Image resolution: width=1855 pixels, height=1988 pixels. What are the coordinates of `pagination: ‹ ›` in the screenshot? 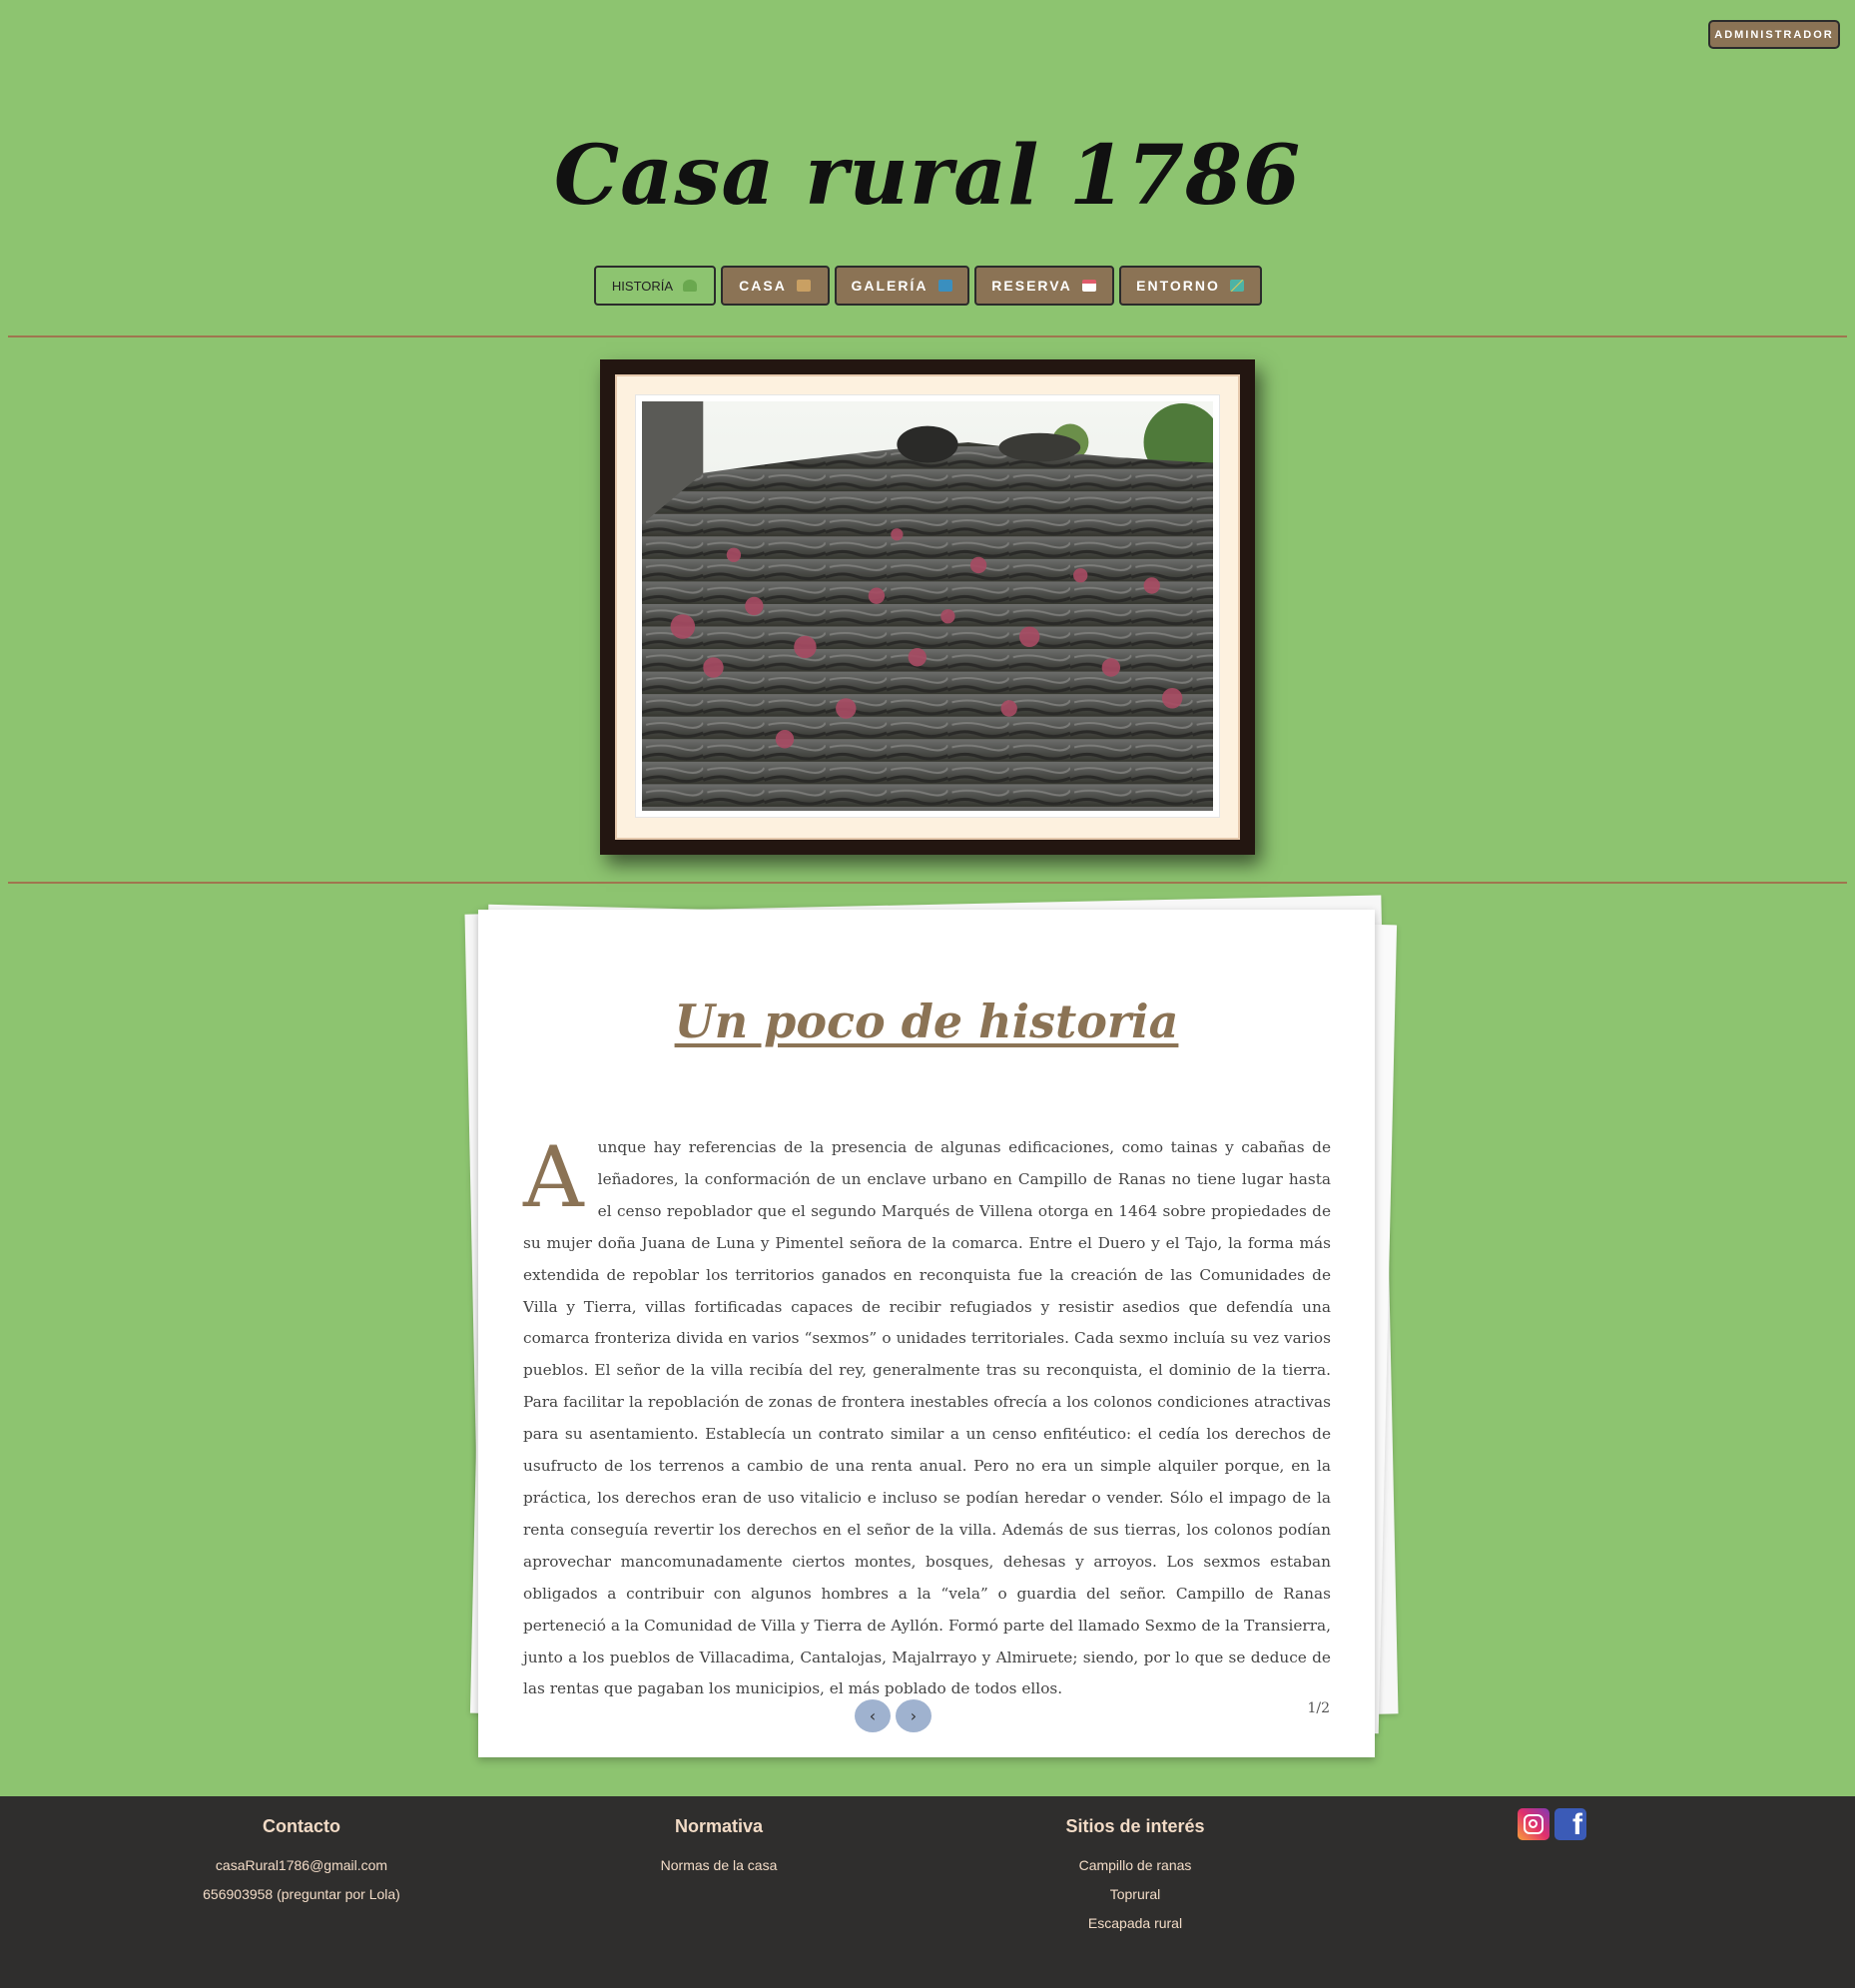 It's located at (893, 1715).